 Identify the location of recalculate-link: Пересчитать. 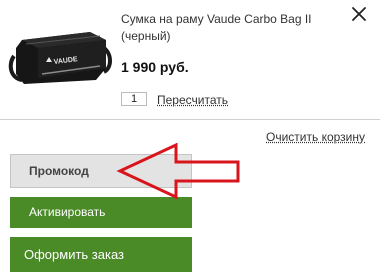
(192, 100).